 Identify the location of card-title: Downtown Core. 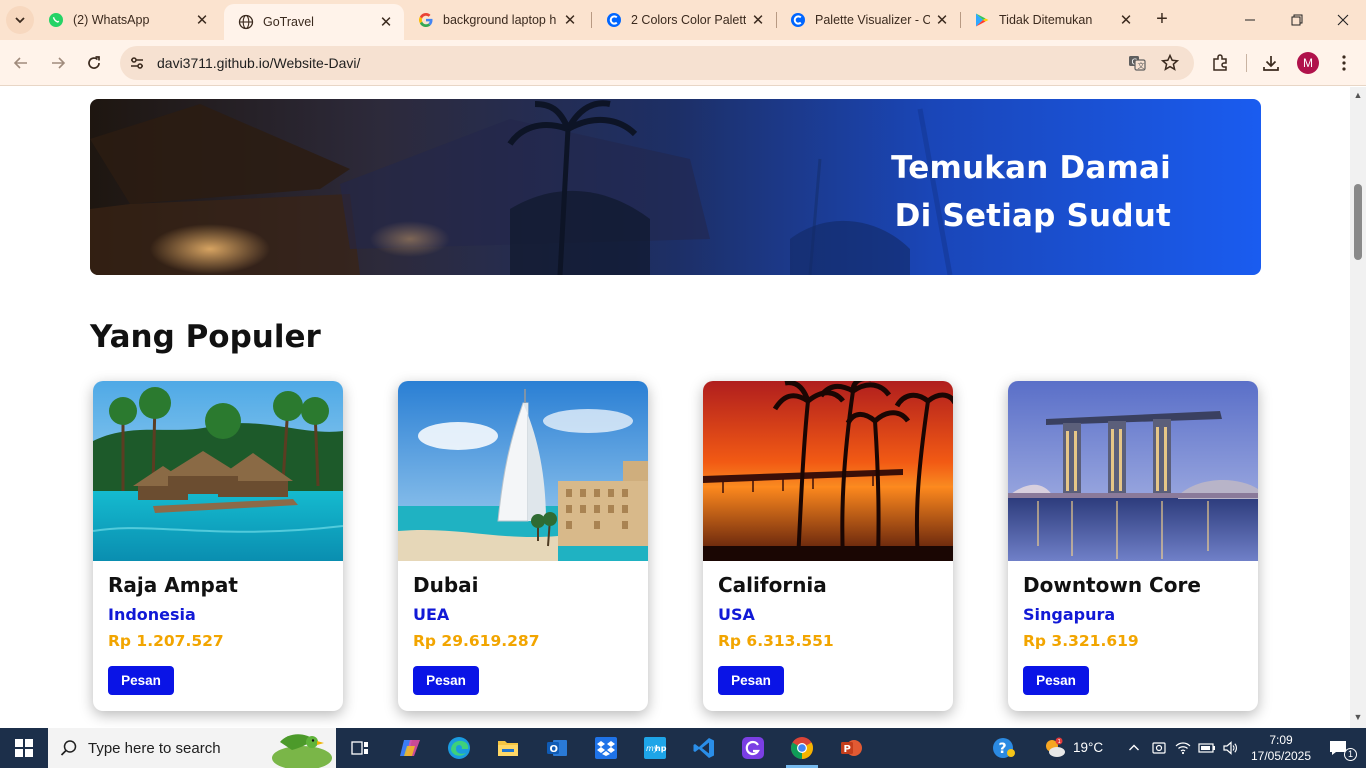
(1112, 585).